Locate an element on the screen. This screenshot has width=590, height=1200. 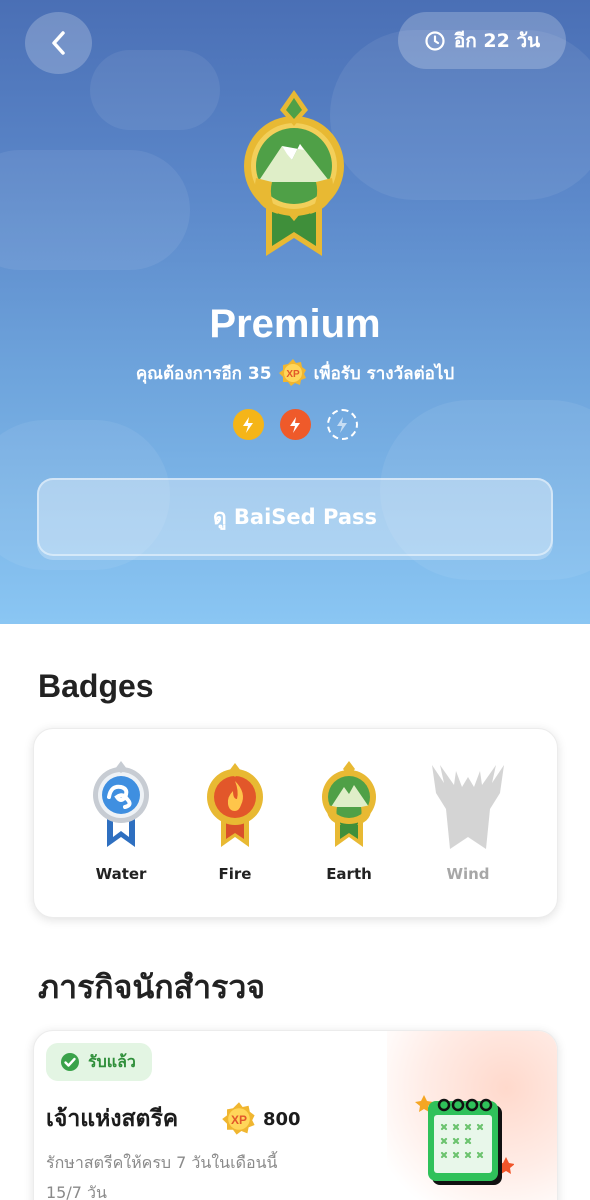
badge-fire: Fire is located at coordinates (235, 821).